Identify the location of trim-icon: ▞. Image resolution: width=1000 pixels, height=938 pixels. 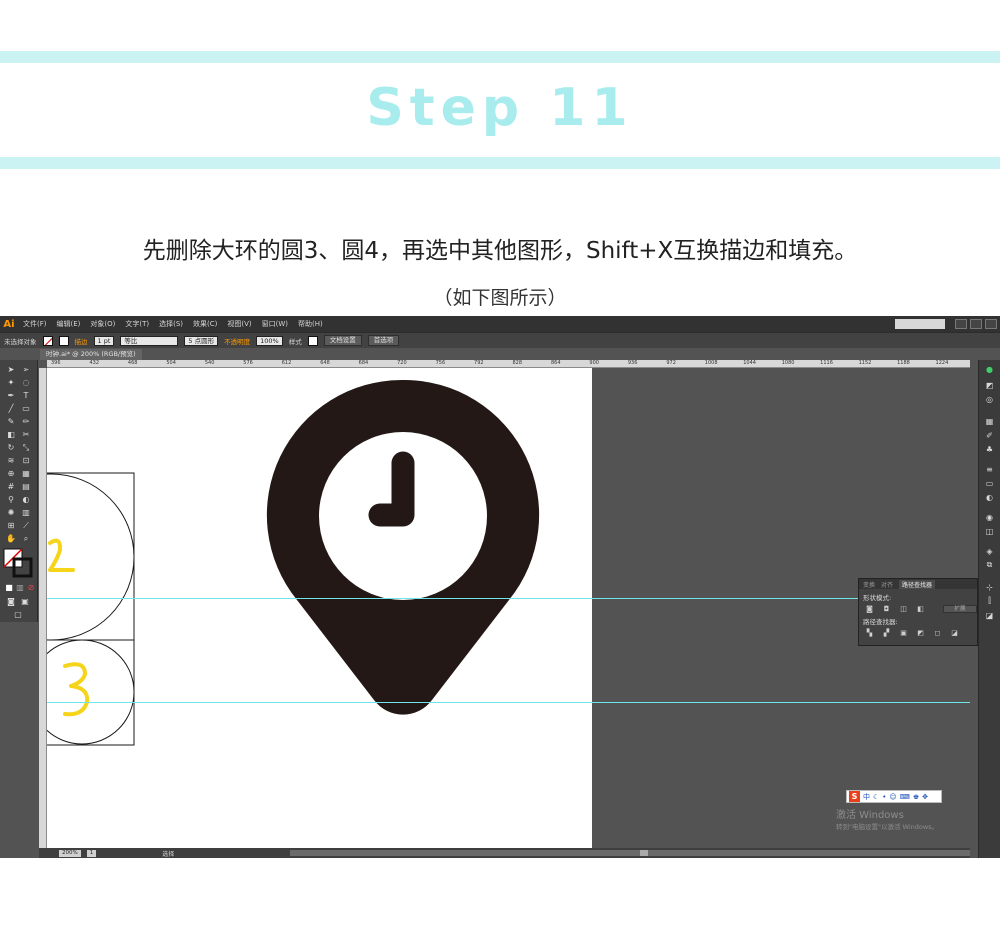
(886, 633).